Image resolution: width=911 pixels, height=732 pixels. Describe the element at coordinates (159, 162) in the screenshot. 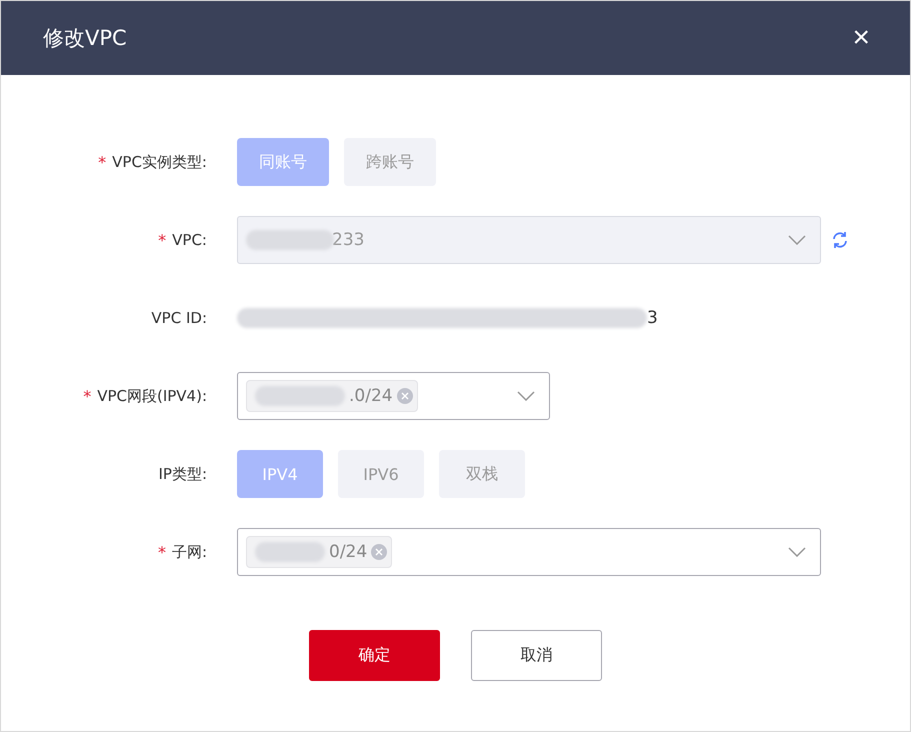

I see `field-label: VPC实例类型:` at that location.